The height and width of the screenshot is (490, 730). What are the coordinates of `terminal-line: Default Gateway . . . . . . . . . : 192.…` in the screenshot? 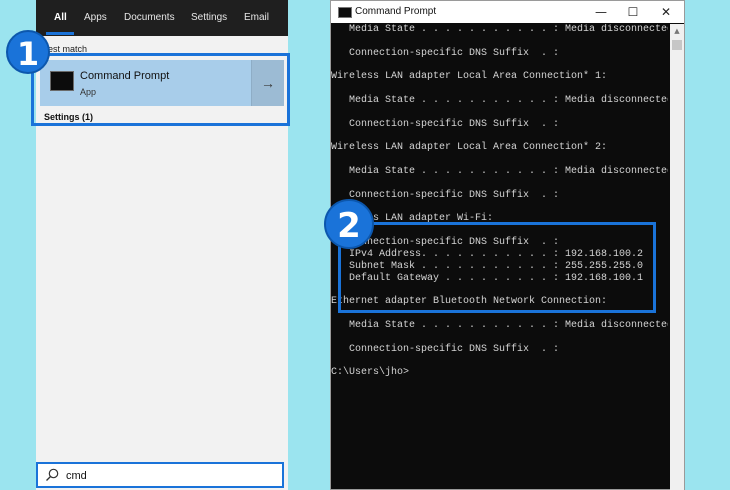 It's located at (487, 278).